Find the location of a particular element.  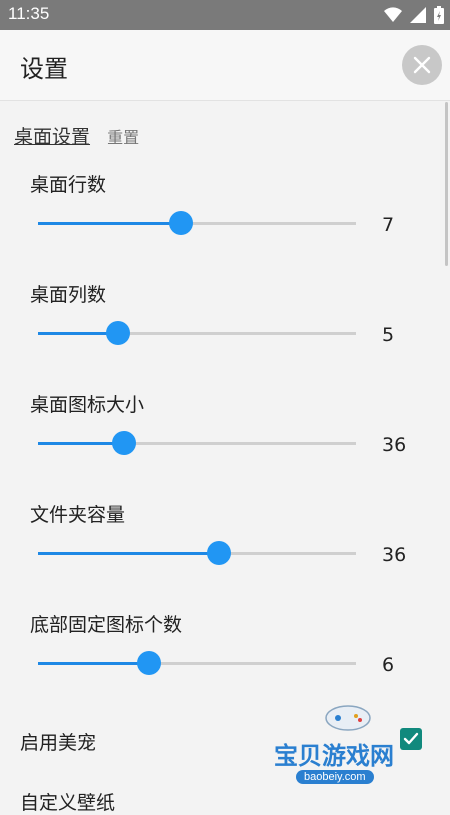

columns-slider is located at coordinates (197, 333).